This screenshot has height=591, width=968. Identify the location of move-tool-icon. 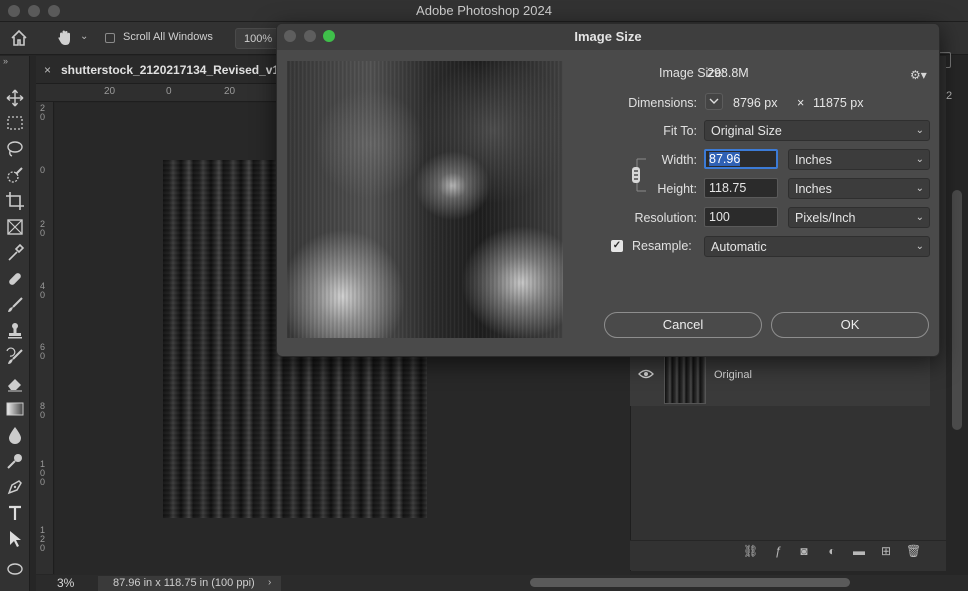
(15, 98).